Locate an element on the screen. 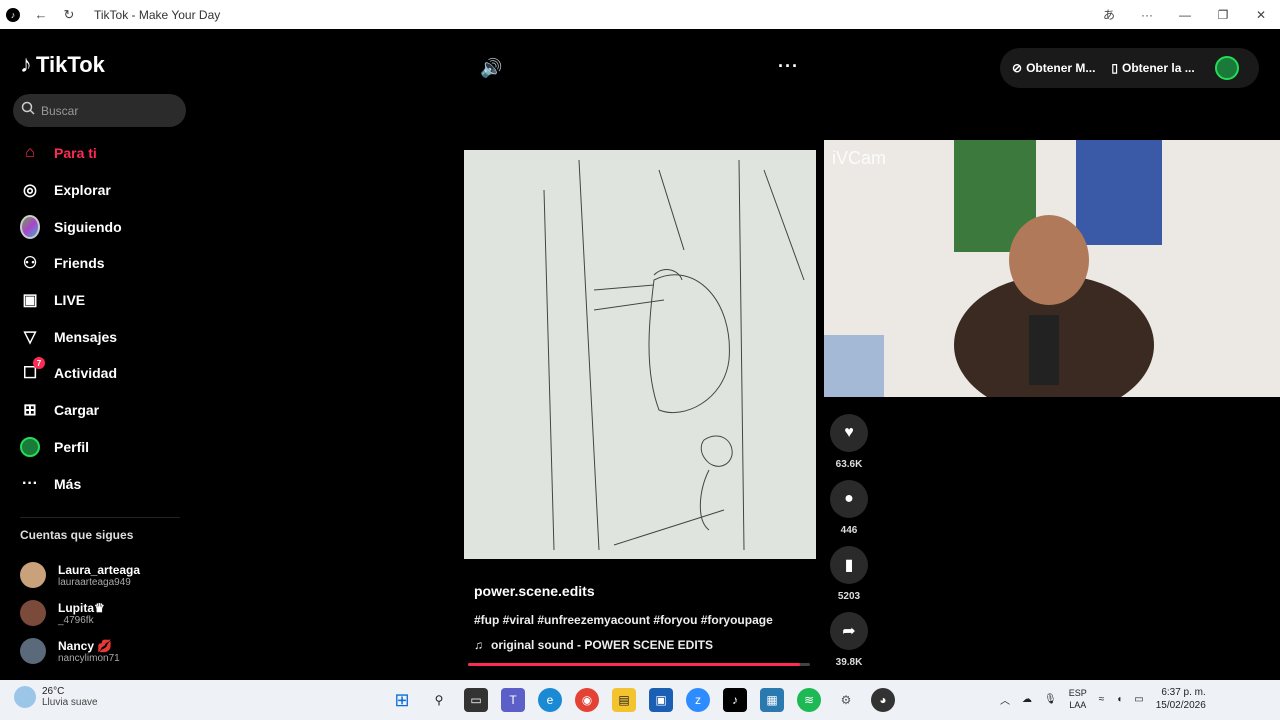  music-note-icon: ♫ is located at coordinates (478, 645).